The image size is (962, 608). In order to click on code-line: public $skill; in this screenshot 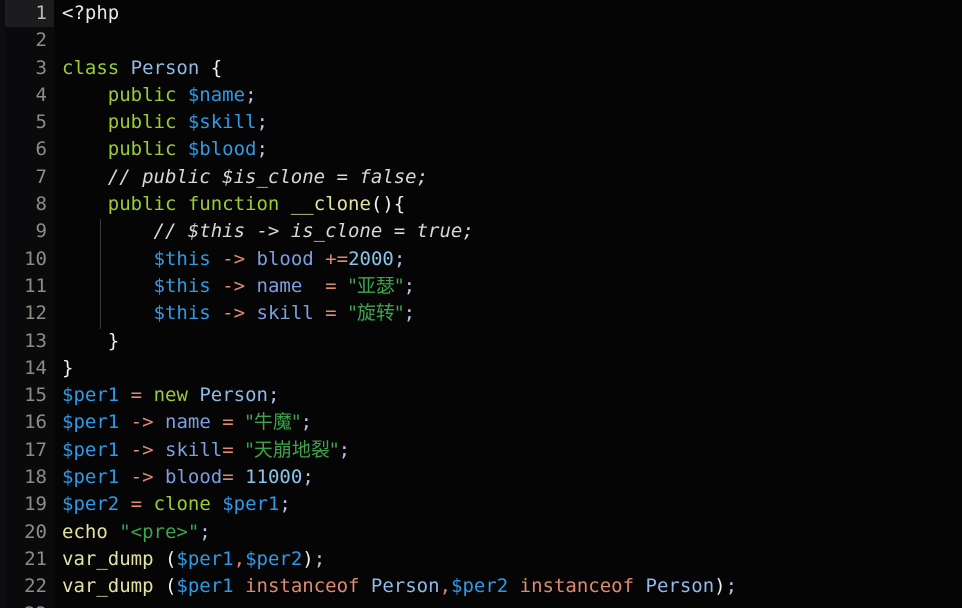, I will do `click(512, 122)`.